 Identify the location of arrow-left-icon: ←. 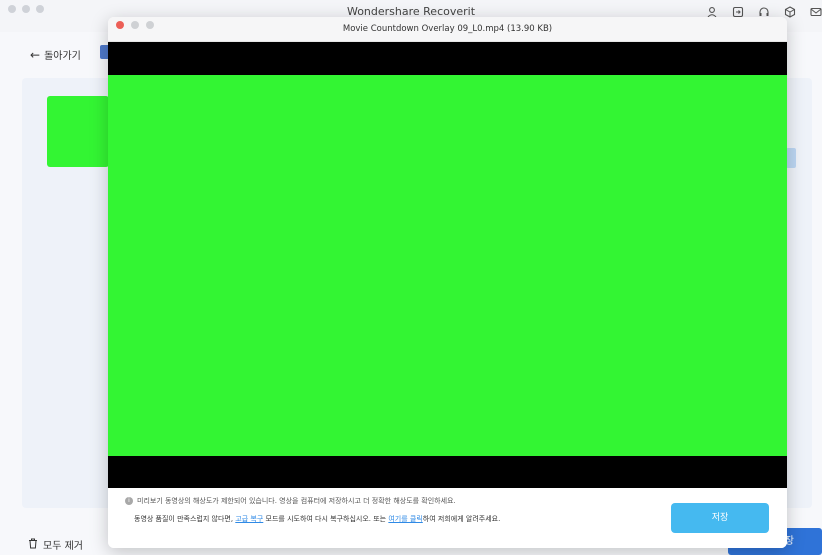
(35, 54).